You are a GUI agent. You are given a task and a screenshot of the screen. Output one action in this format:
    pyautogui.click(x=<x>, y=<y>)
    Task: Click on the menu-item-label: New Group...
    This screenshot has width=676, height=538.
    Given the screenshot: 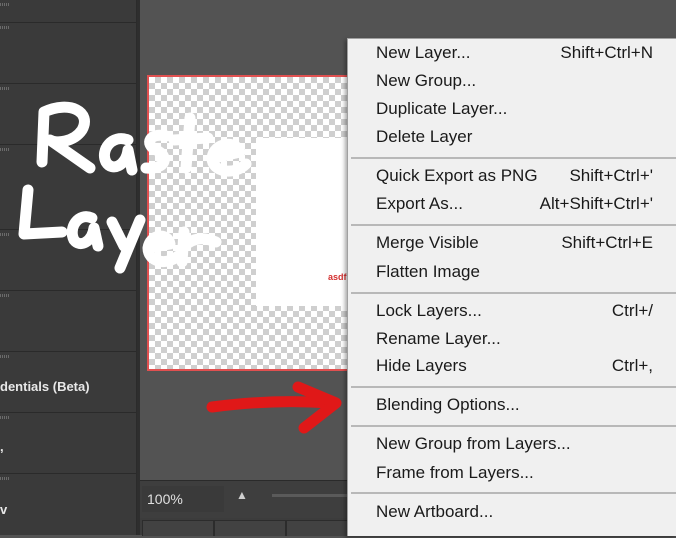 What is the action you would take?
    pyautogui.click(x=426, y=80)
    